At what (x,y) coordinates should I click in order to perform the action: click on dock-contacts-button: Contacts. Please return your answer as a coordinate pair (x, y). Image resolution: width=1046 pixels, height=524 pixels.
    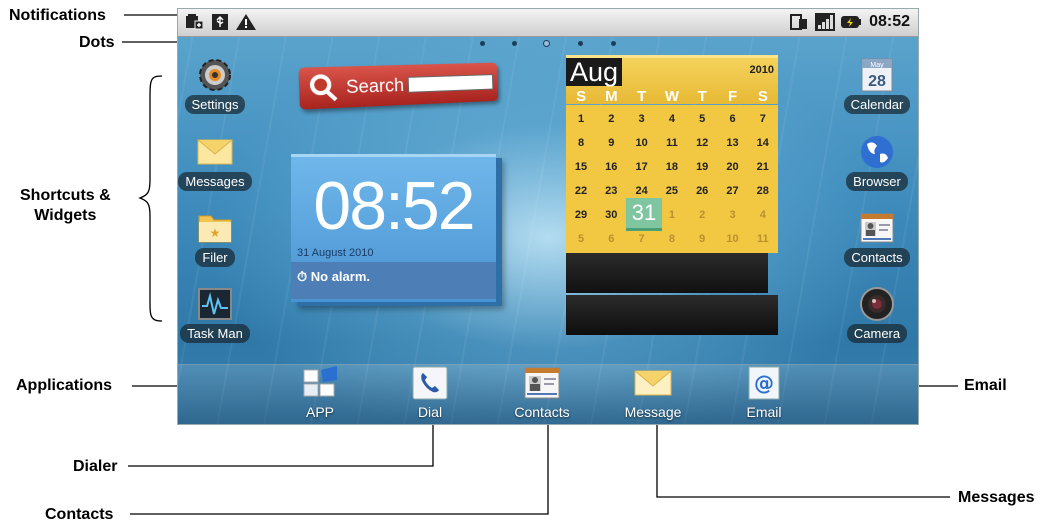
    Looking at the image, I should click on (542, 393).